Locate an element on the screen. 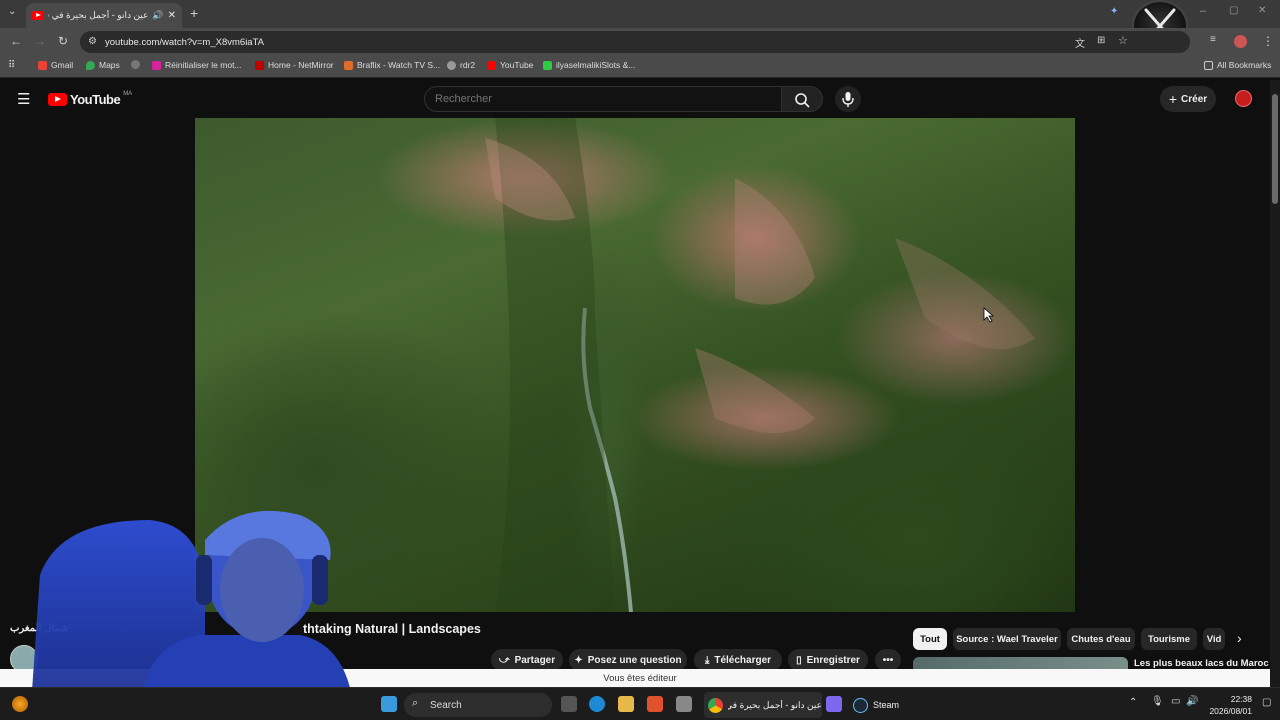  youtube-favicon-icon is located at coordinates (38, 15).